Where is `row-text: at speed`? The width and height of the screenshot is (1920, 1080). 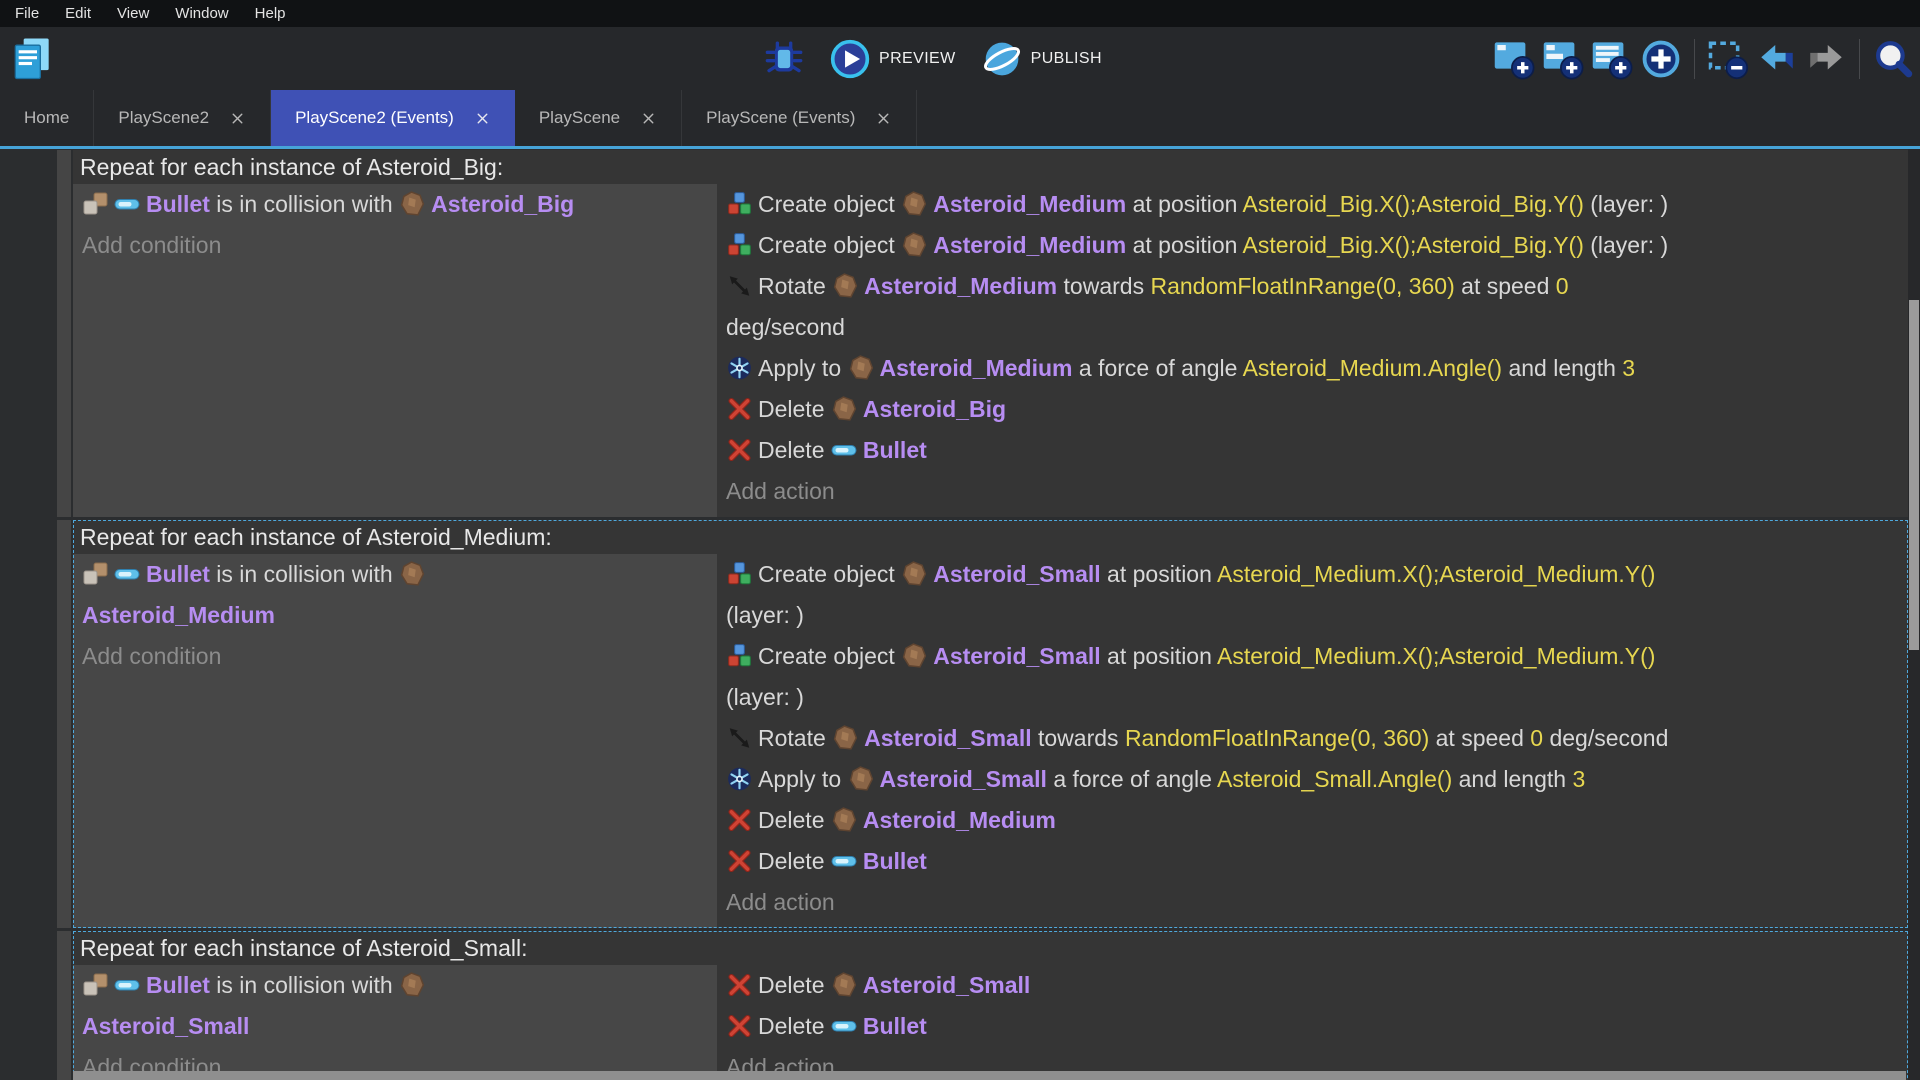
row-text: at speed is located at coordinates (1505, 286).